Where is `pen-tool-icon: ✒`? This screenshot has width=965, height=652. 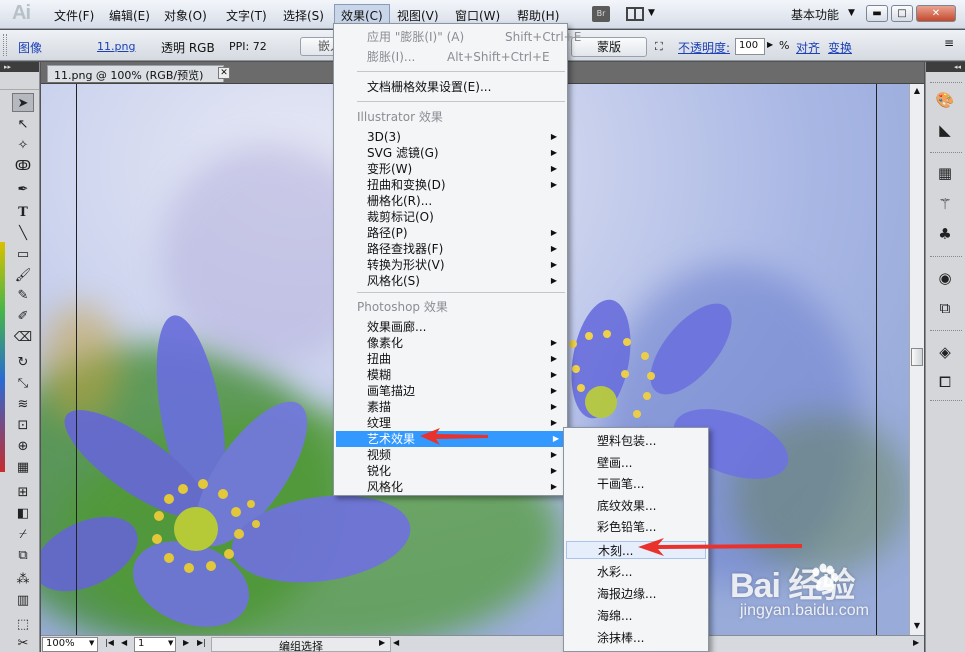
pen-tool-icon: ✒ is located at coordinates (23, 189).